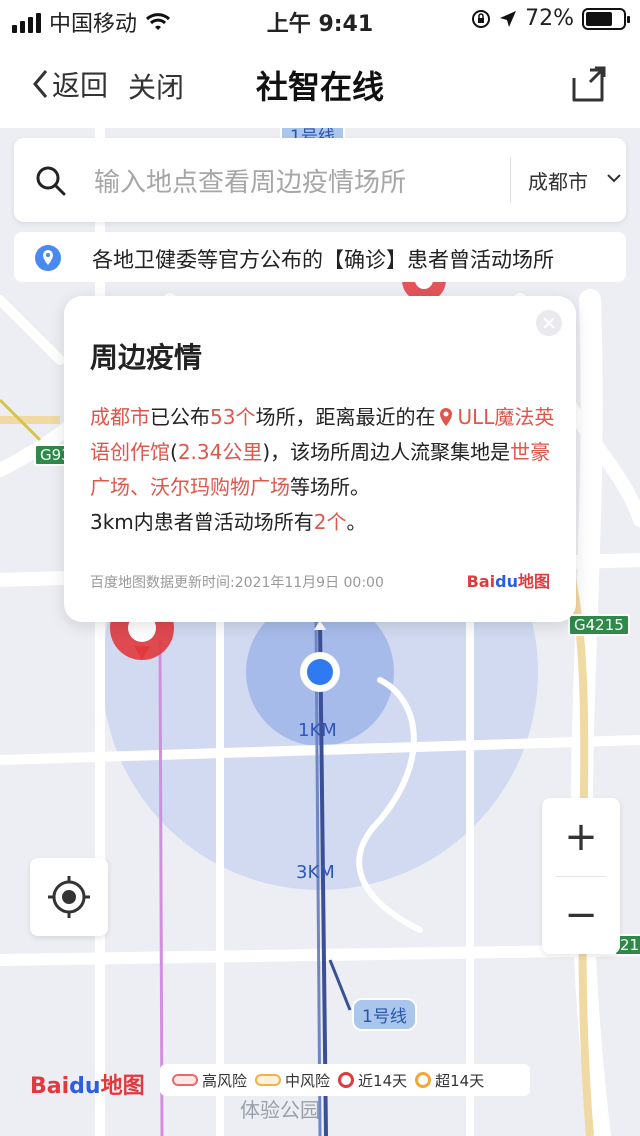 This screenshot has height=1136, width=640. I want to click on city-selector: 成都市, so click(558, 180).